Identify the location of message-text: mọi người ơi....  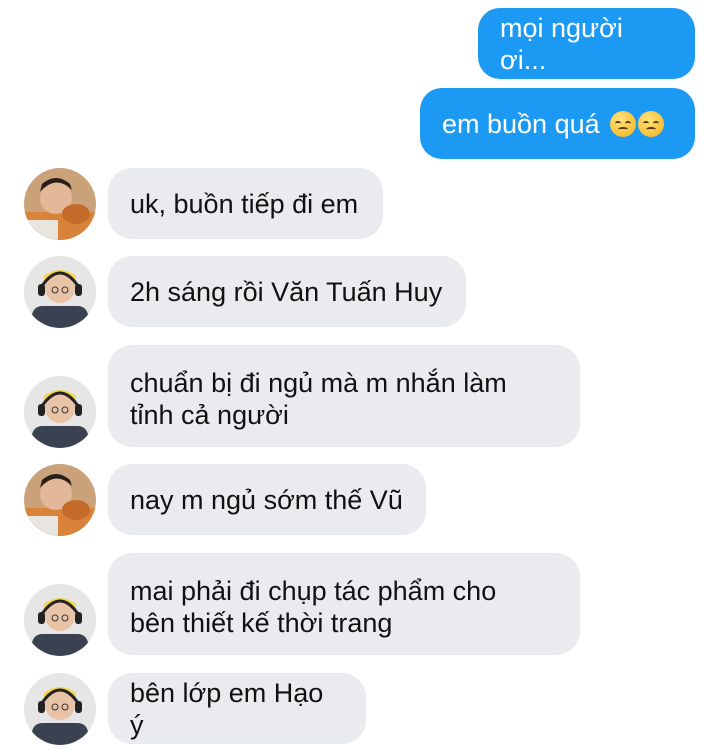
(561, 43).